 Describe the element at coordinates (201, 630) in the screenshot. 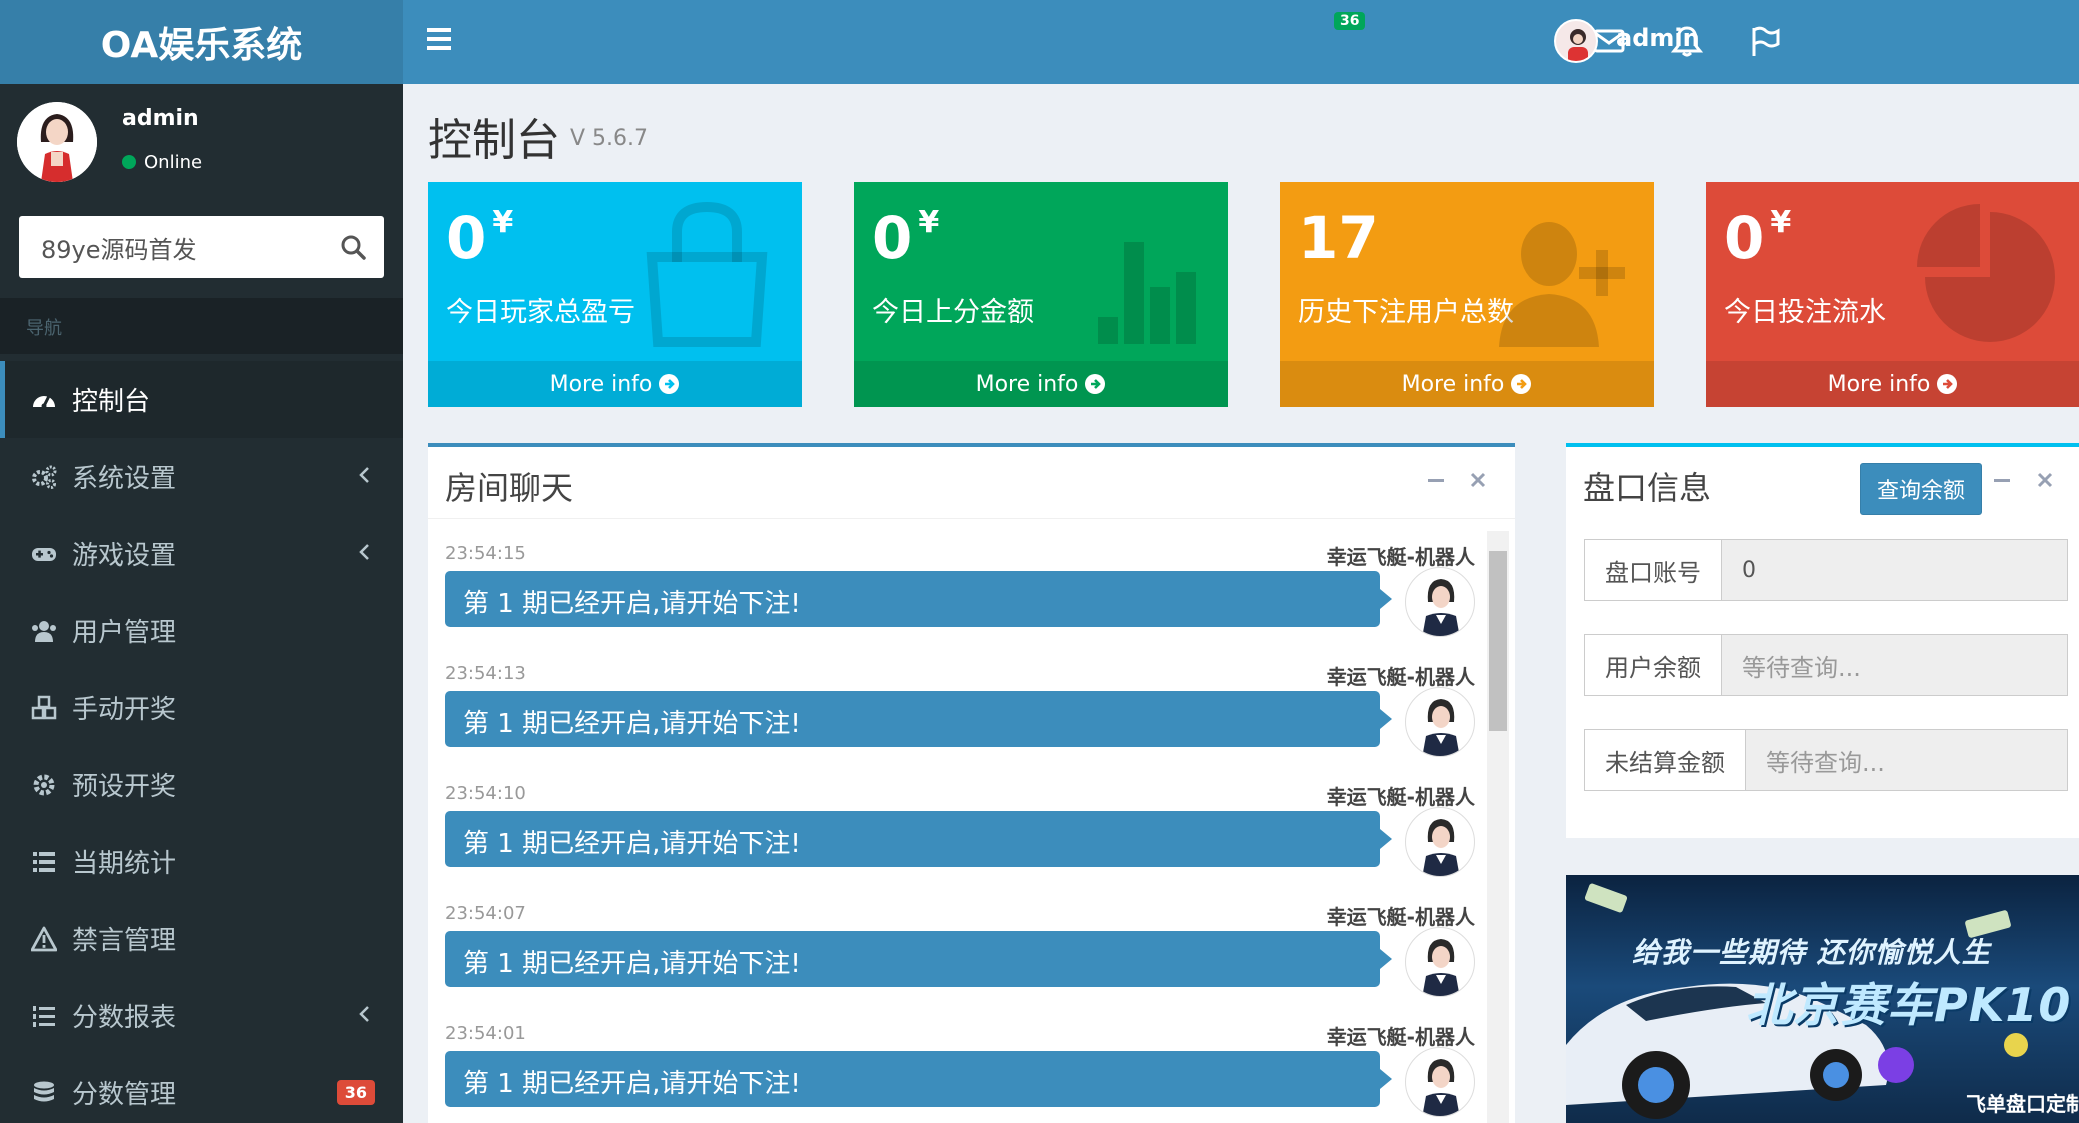

I see `sidebar-item-user-management: 用户管理` at that location.